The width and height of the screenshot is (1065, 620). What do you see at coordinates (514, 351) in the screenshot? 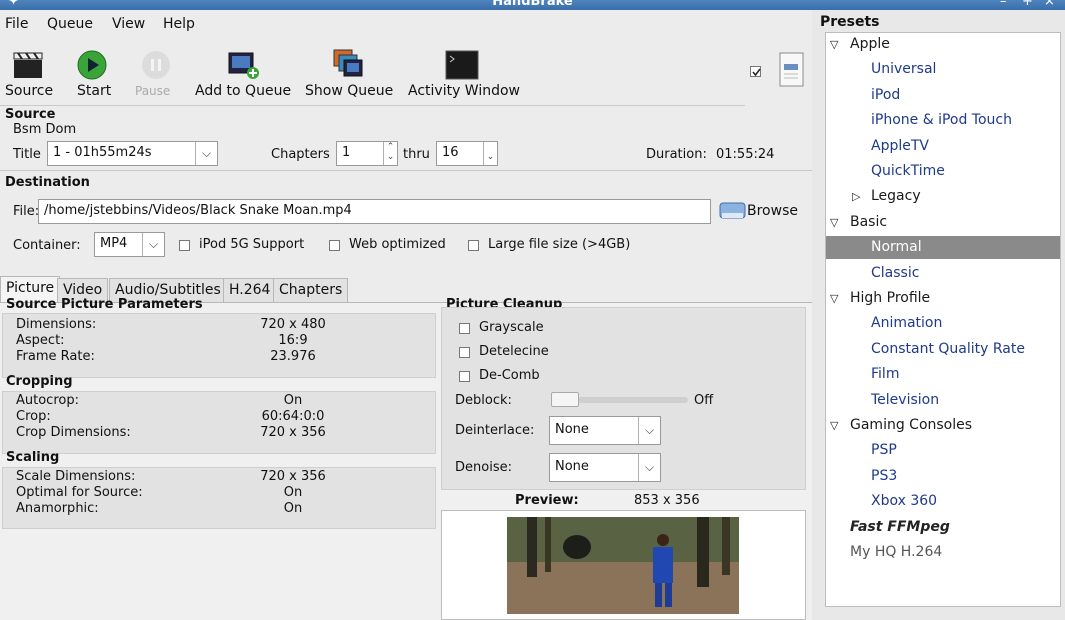
I see `detelecine-label: Detelecine` at bounding box center [514, 351].